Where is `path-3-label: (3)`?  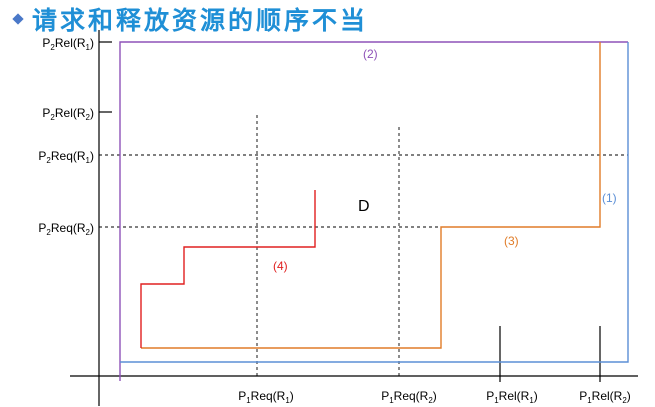 path-3-label: (3) is located at coordinates (511, 241).